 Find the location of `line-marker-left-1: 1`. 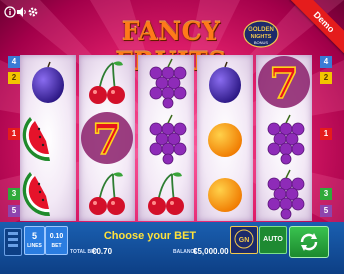

line-marker-left-1: 1 is located at coordinates (14, 134).